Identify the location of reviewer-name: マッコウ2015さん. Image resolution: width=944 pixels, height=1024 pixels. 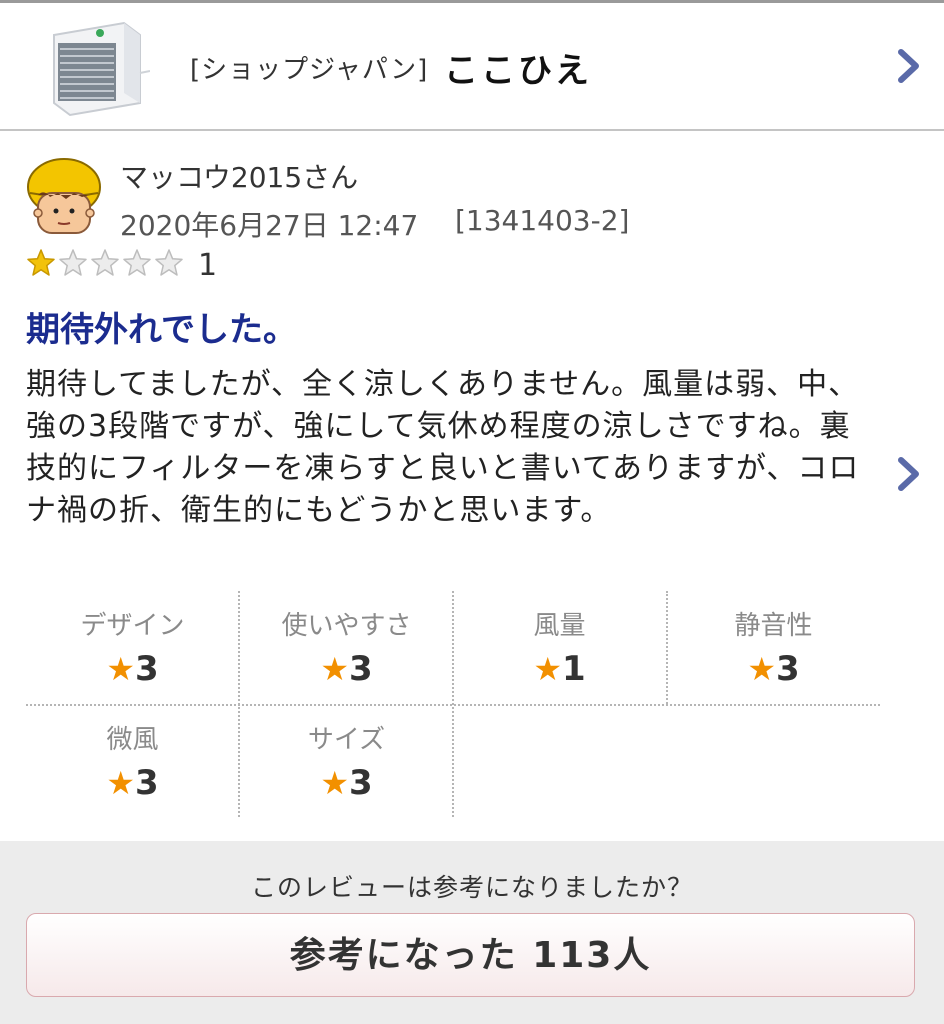
(239, 177).